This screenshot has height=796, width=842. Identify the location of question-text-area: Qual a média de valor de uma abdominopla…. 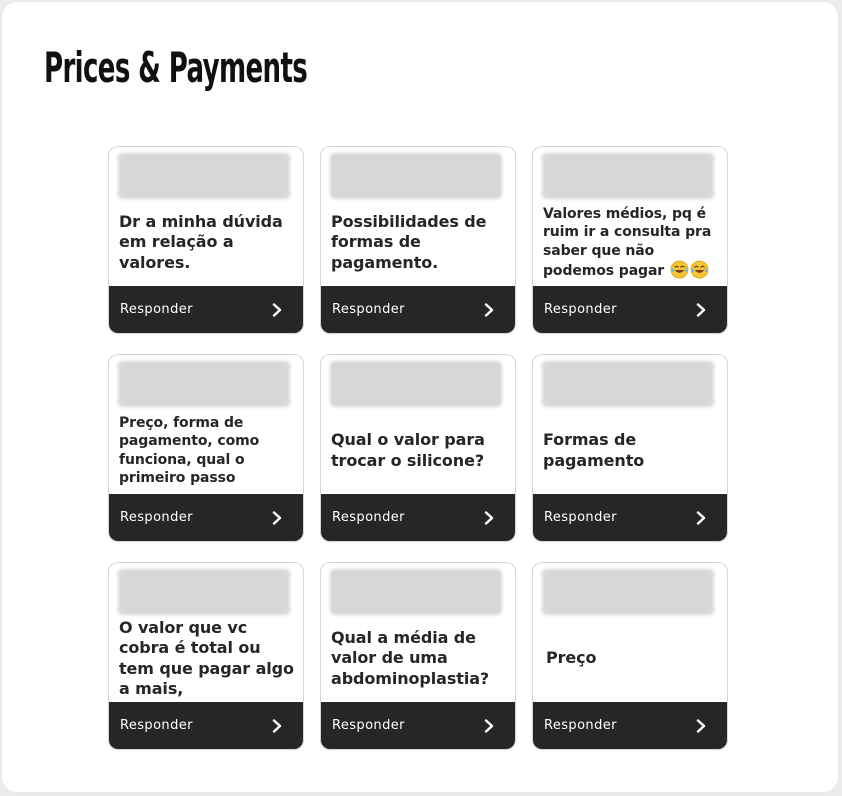
(419, 658).